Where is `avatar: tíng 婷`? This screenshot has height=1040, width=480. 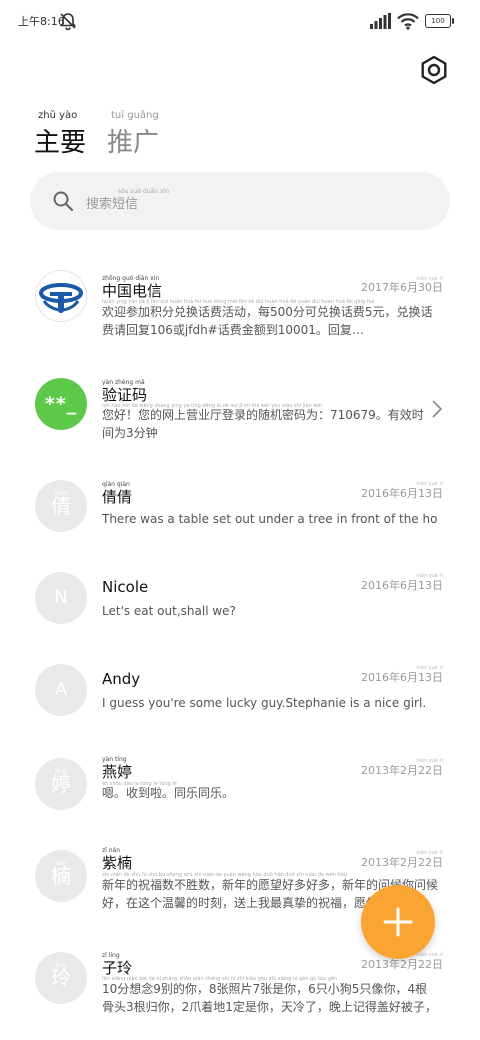 avatar: tíng 婷 is located at coordinates (61, 784).